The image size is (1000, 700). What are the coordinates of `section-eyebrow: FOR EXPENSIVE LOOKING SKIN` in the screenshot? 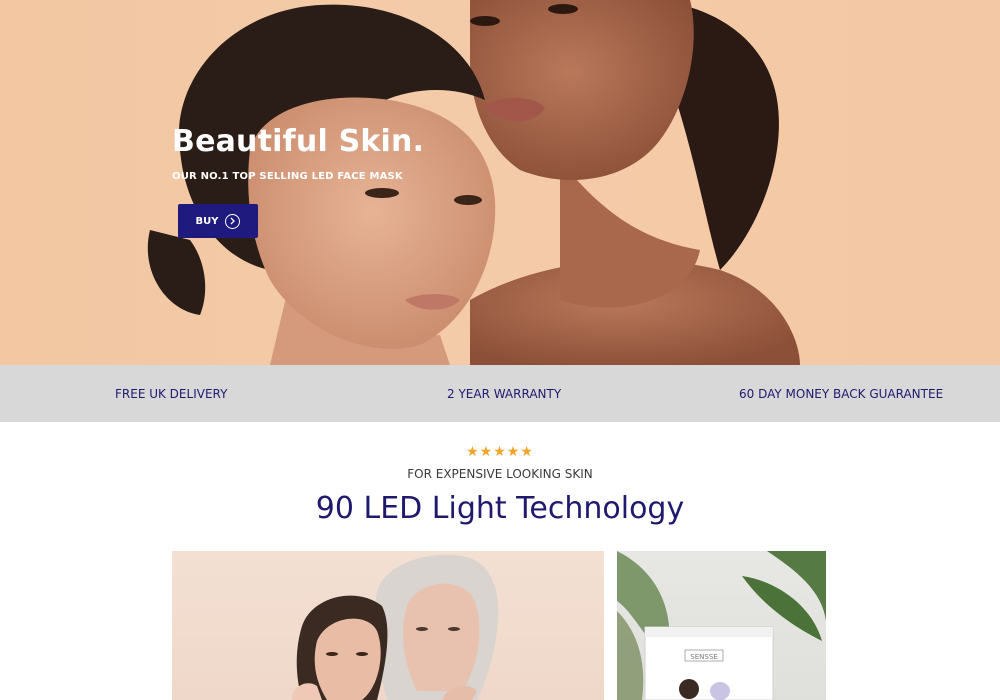 It's located at (500, 474).